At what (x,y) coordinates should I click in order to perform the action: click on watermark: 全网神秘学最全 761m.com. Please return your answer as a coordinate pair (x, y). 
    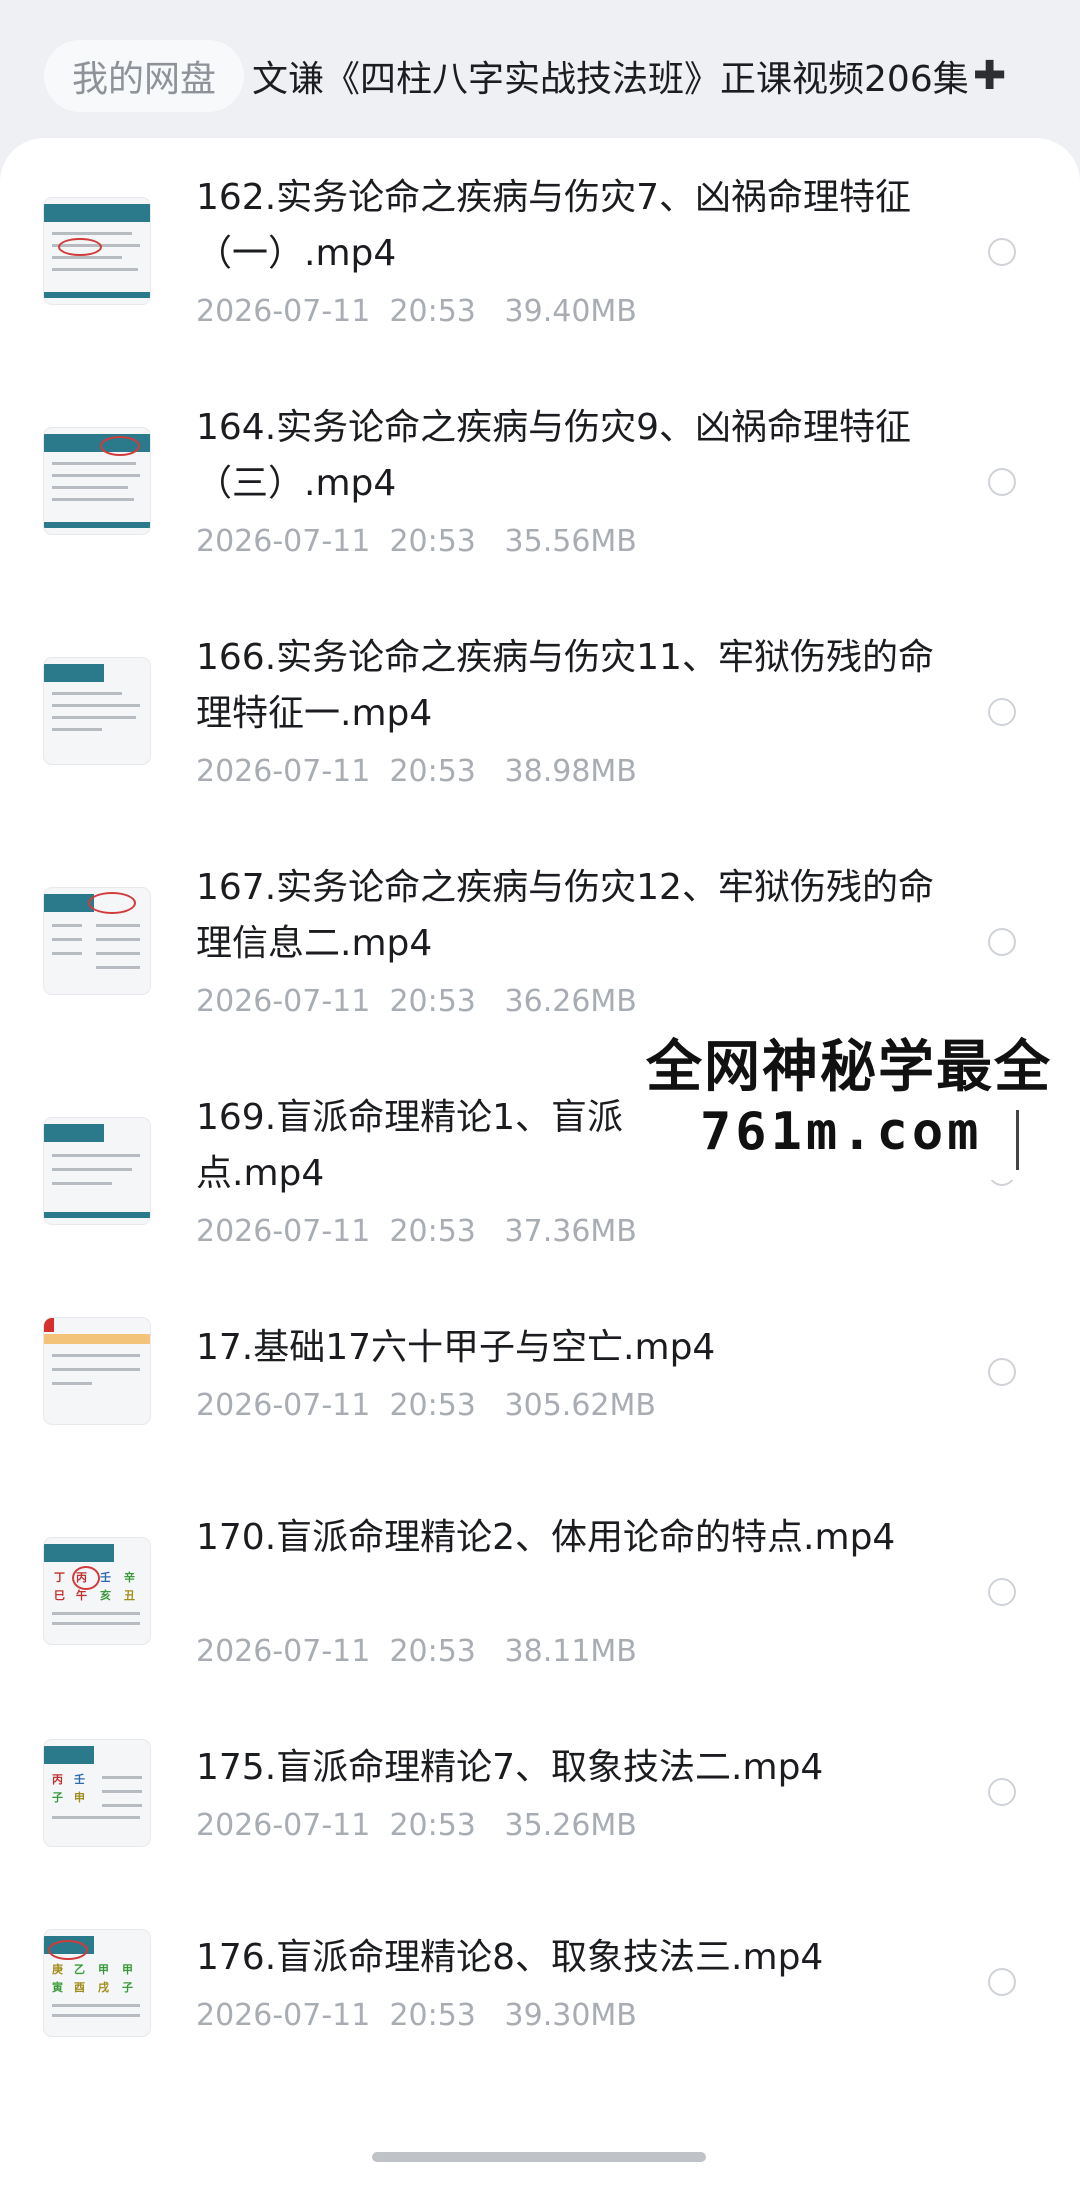
    Looking at the image, I should click on (860, 1095).